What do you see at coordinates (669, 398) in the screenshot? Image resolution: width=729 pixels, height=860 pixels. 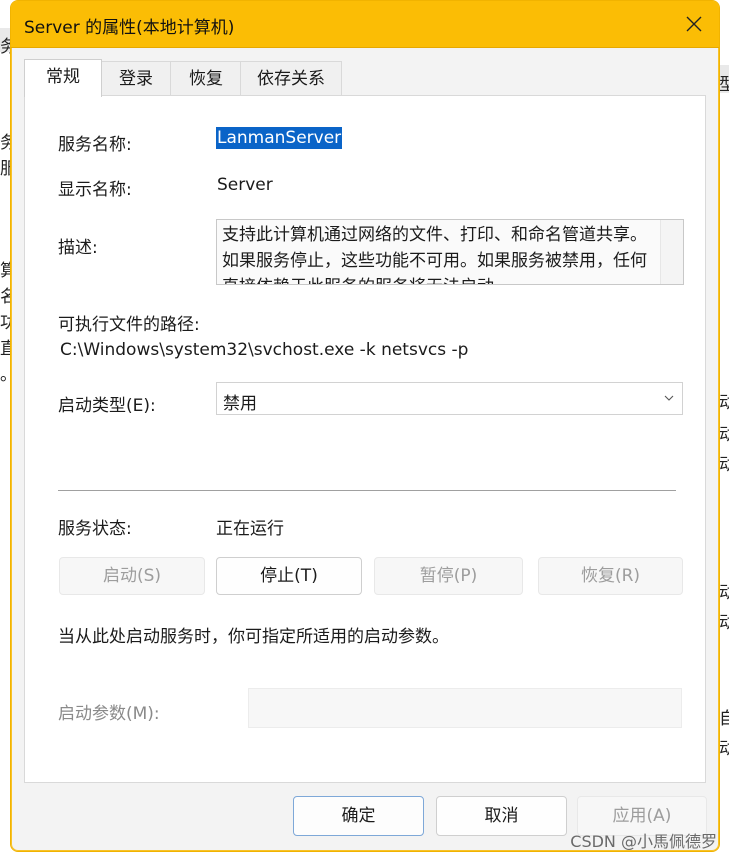 I see `chevron-down-icon` at bounding box center [669, 398].